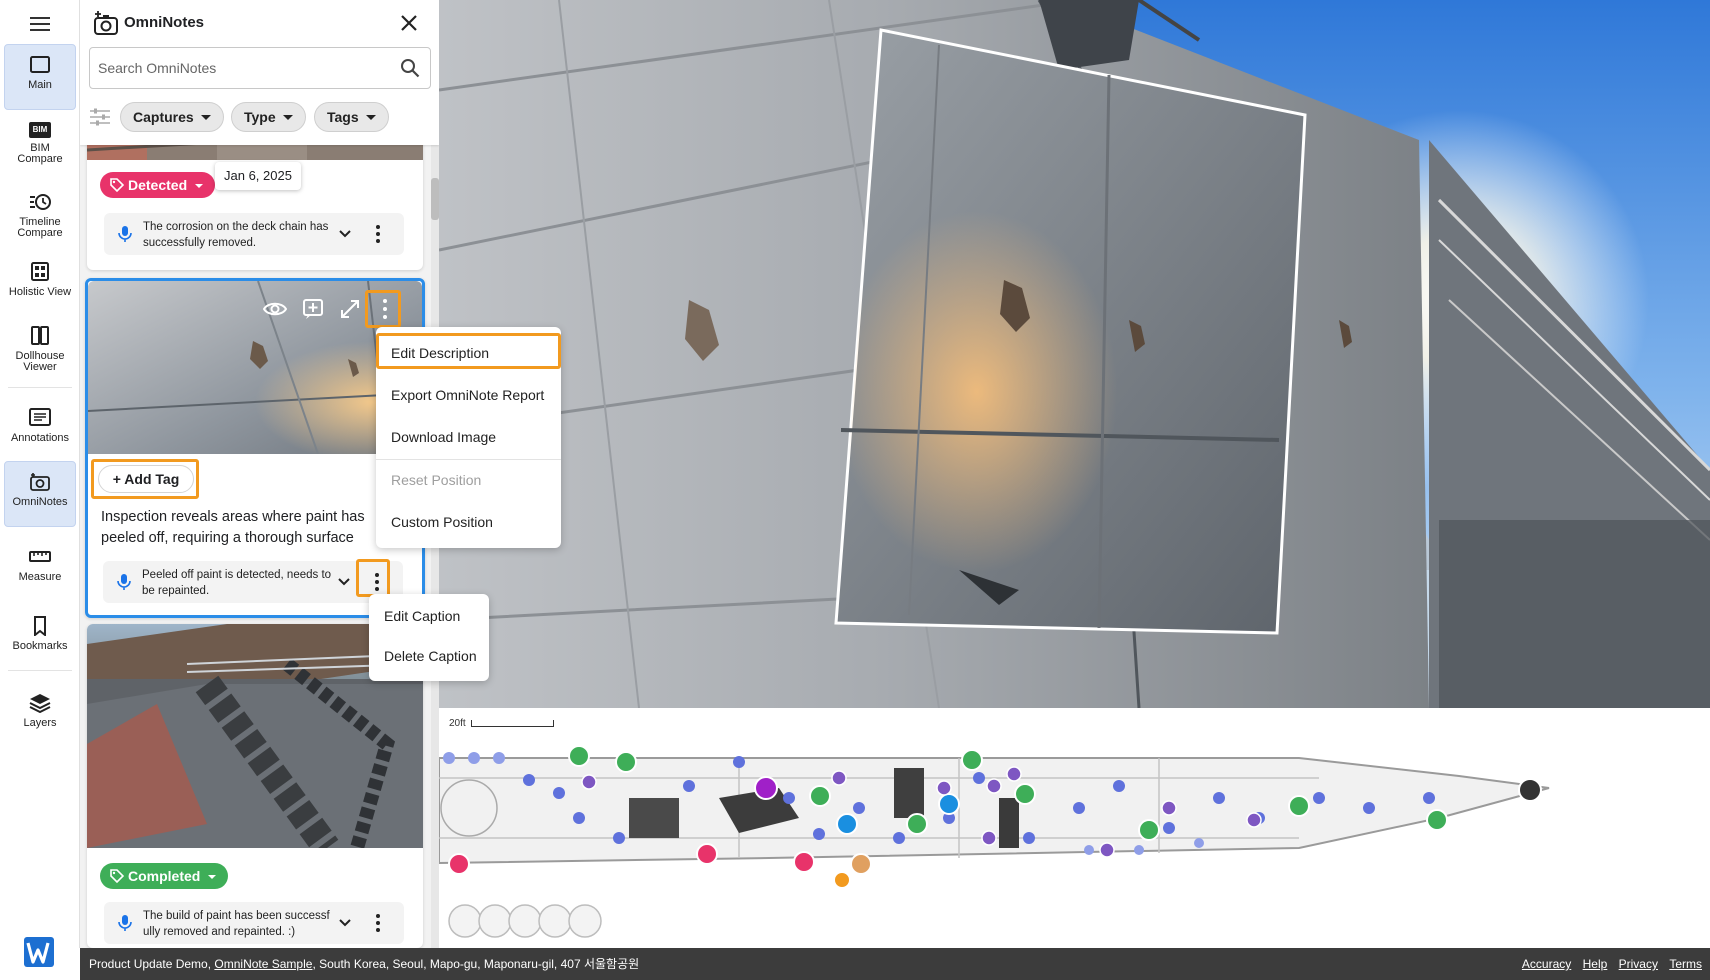 This screenshot has height=980, width=1710. Describe the element at coordinates (1595, 964) in the screenshot. I see `footer-link-help: Help` at that location.